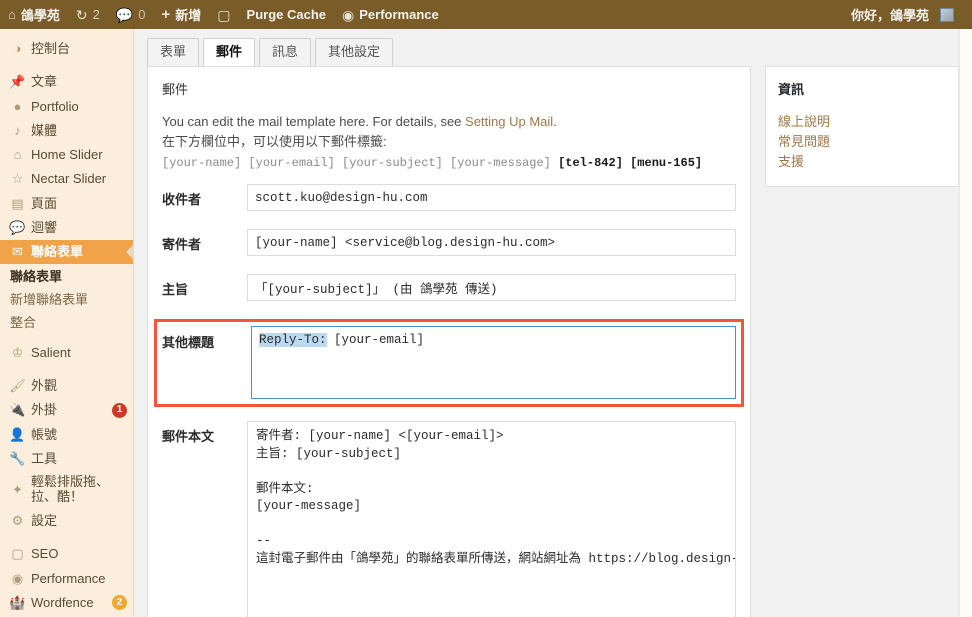  What do you see at coordinates (17, 179) in the screenshot?
I see `star-icon: ☆` at bounding box center [17, 179].